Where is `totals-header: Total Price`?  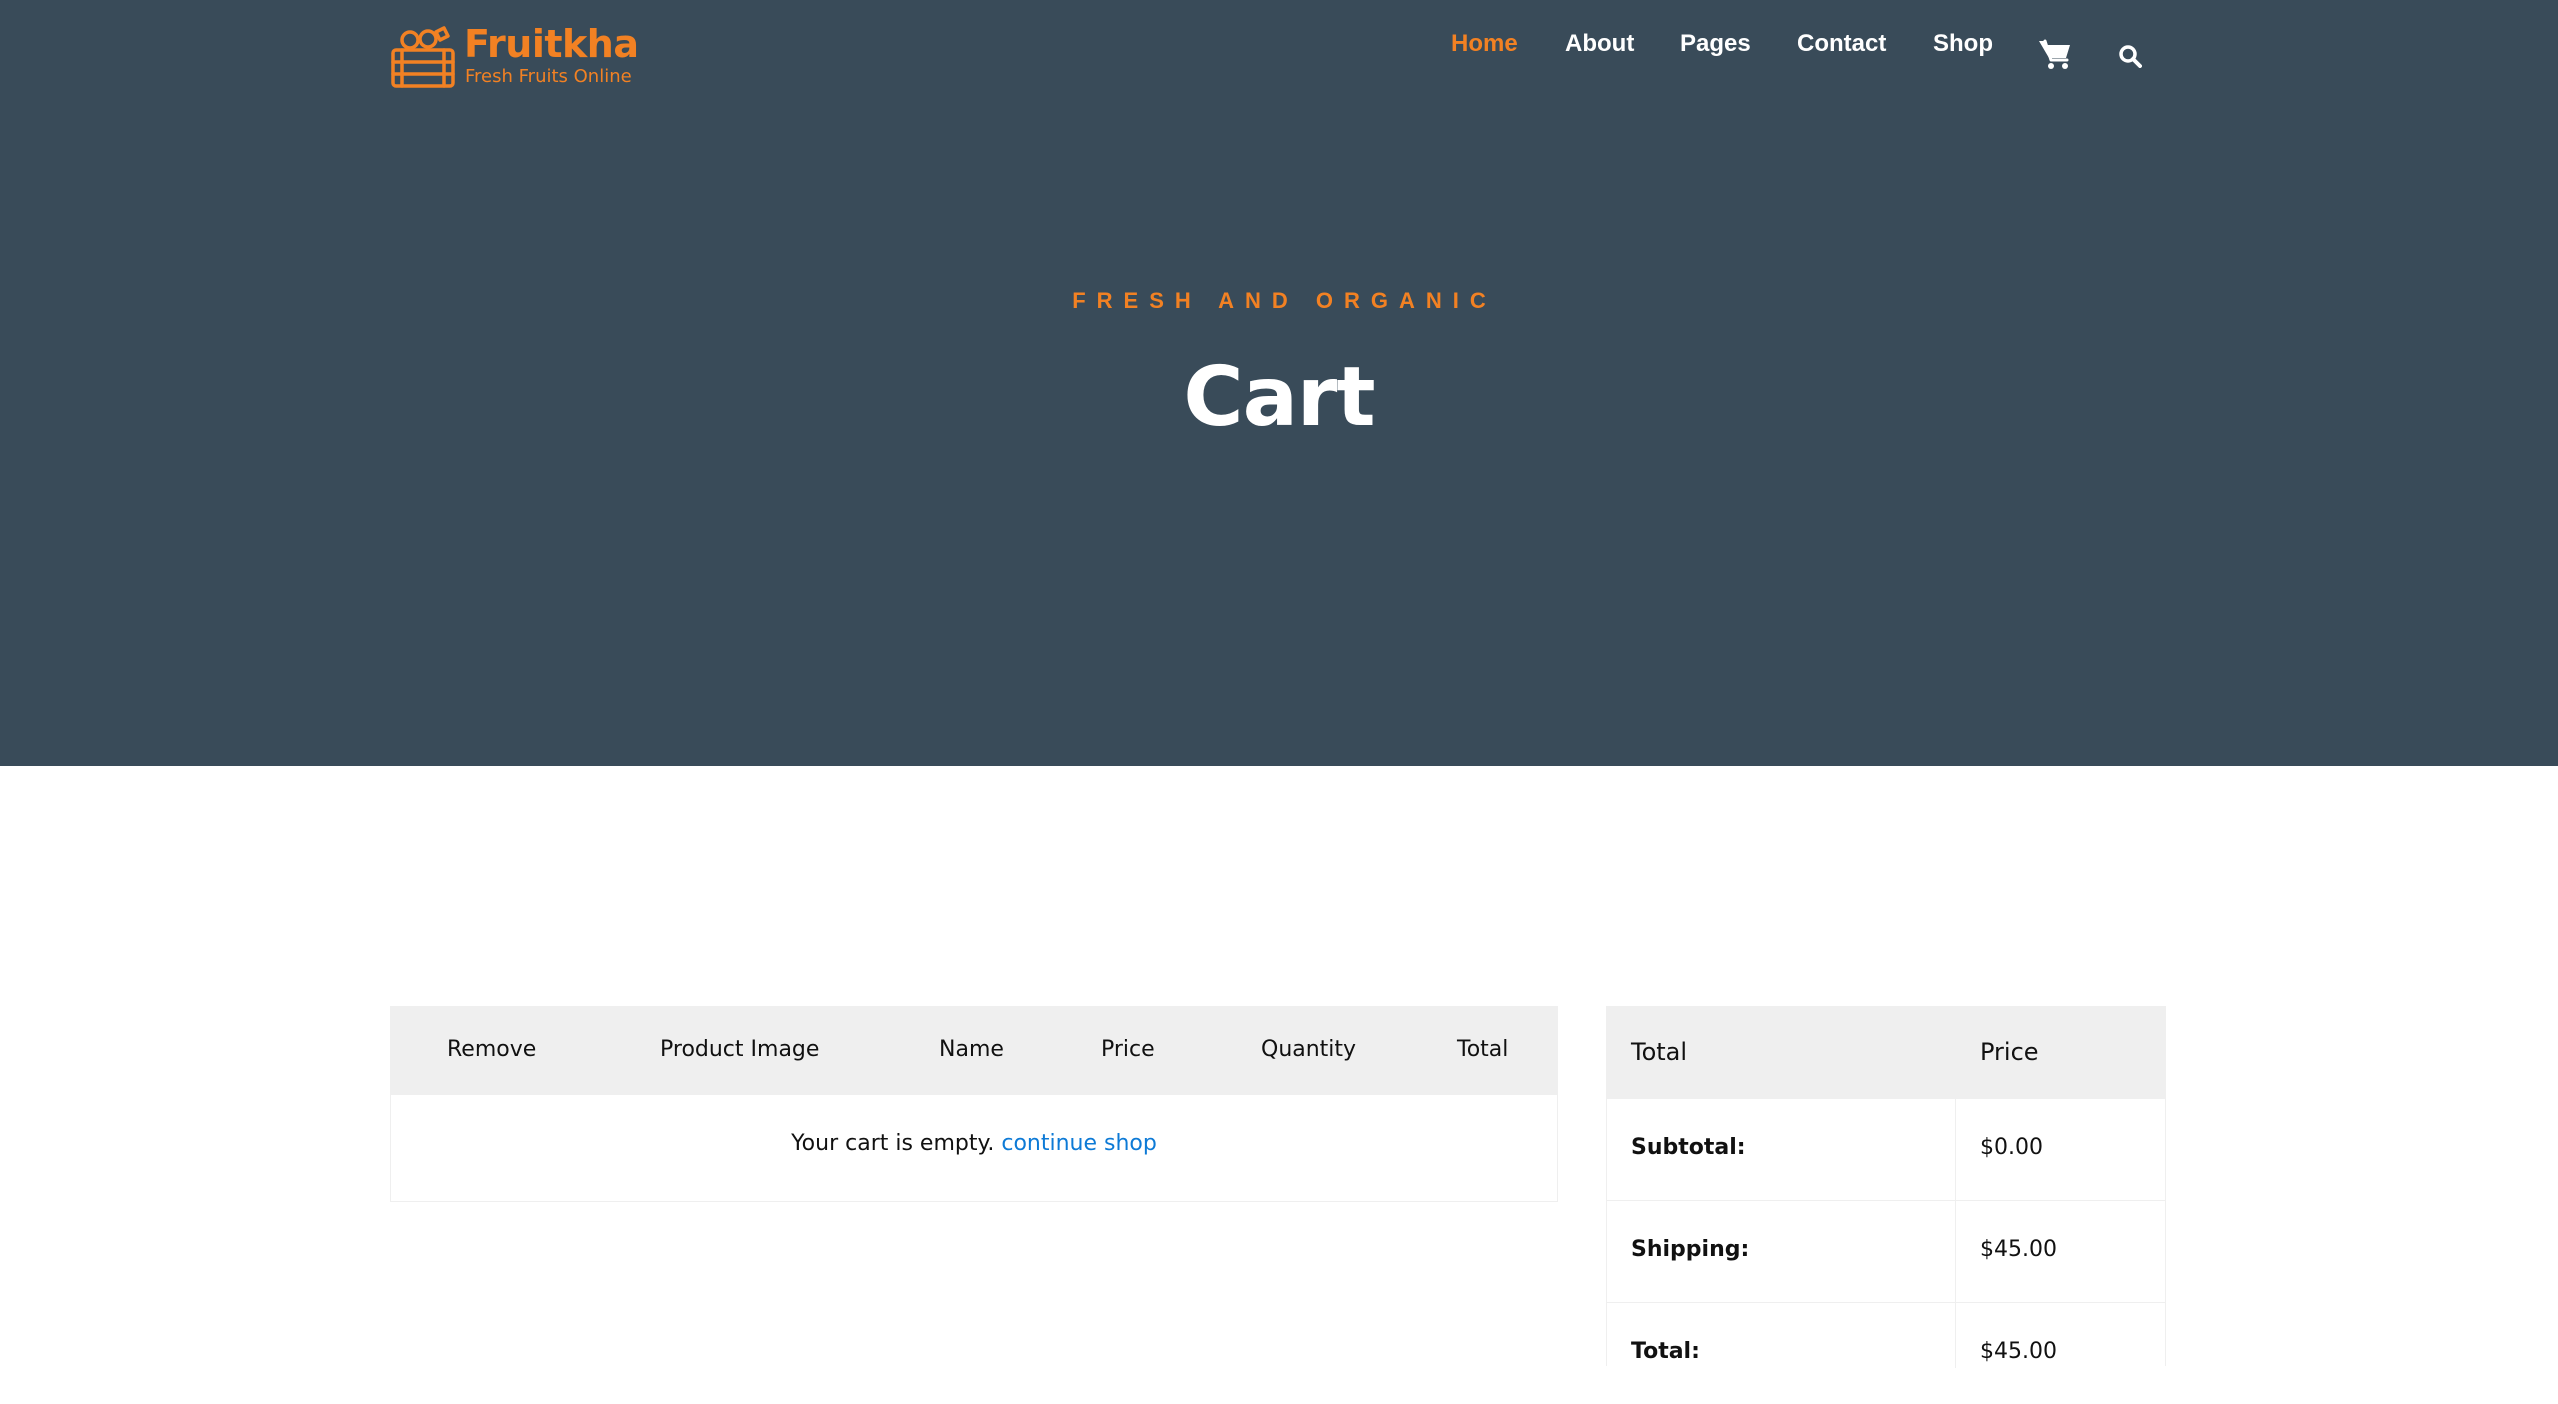
totals-header: Total Price is located at coordinates (1886, 1052).